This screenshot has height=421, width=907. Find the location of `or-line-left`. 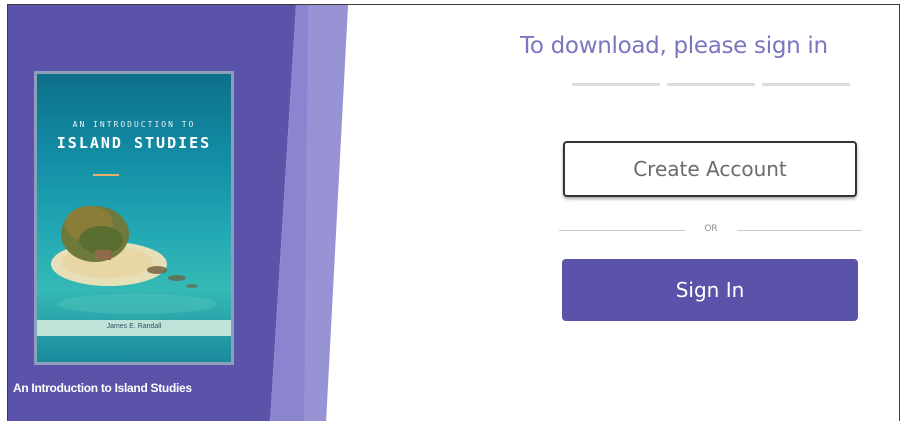

or-line-left is located at coordinates (622, 230).